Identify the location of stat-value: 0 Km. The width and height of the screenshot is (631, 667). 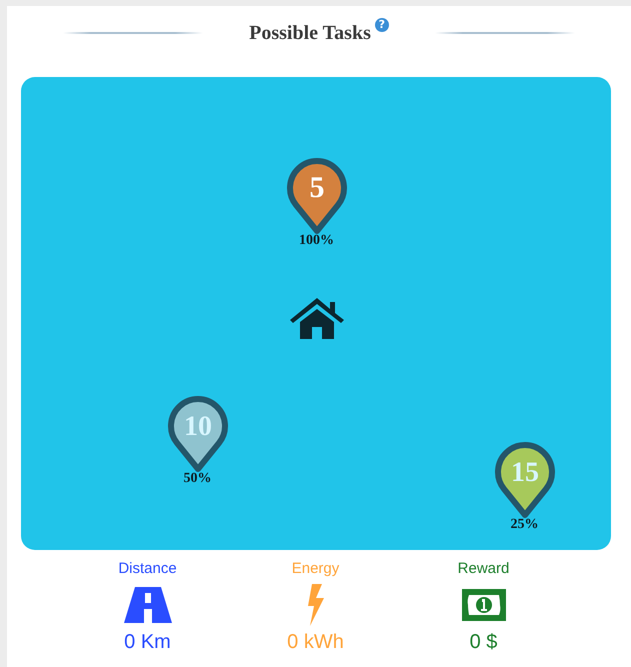
(147, 642).